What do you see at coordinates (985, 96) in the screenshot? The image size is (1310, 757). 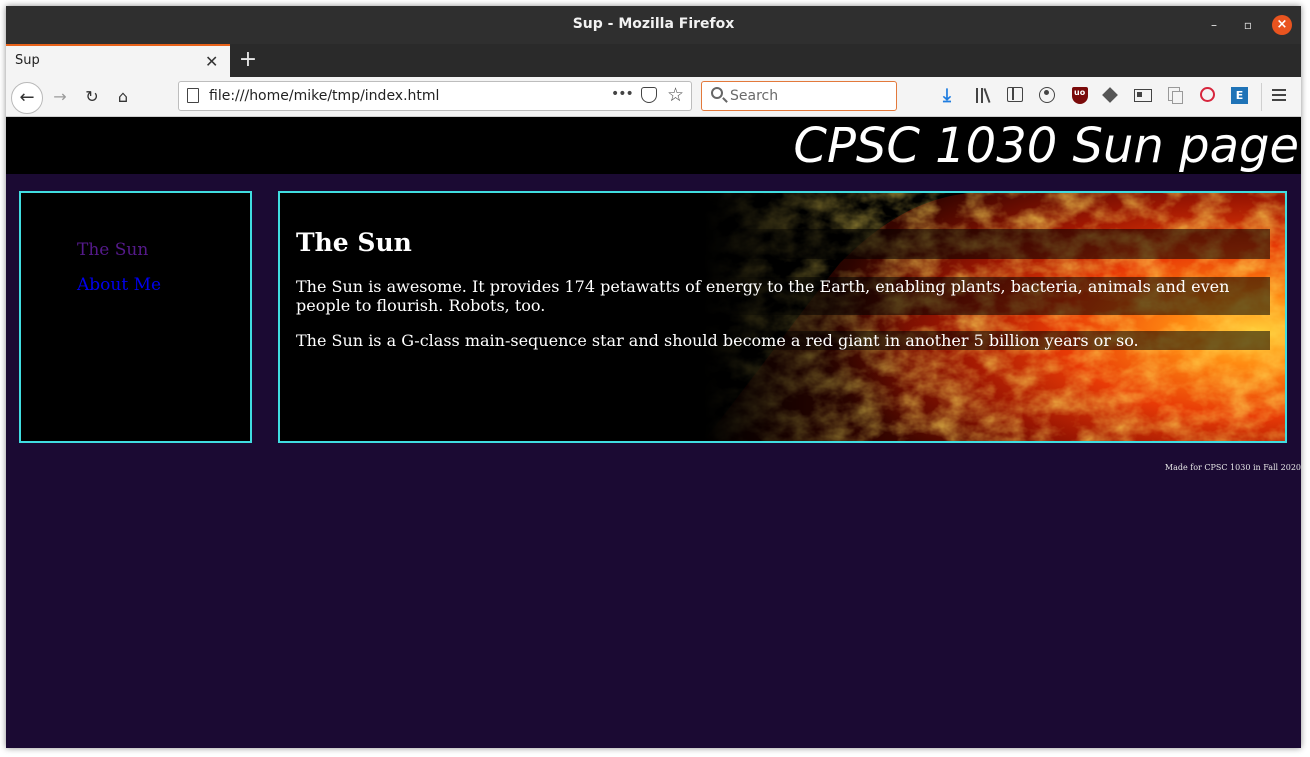 I see `library-icon` at bounding box center [985, 96].